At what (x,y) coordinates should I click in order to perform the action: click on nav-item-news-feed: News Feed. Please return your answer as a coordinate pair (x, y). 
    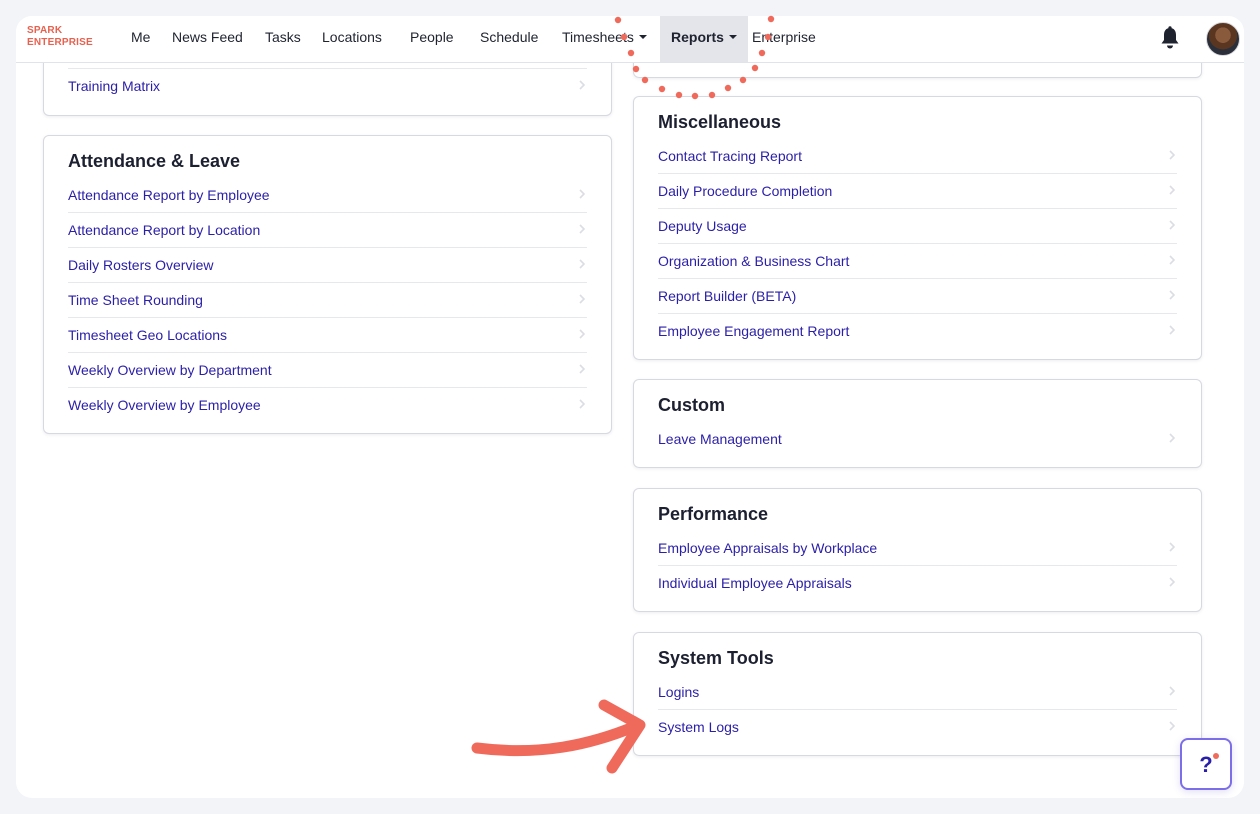
    Looking at the image, I should click on (207, 39).